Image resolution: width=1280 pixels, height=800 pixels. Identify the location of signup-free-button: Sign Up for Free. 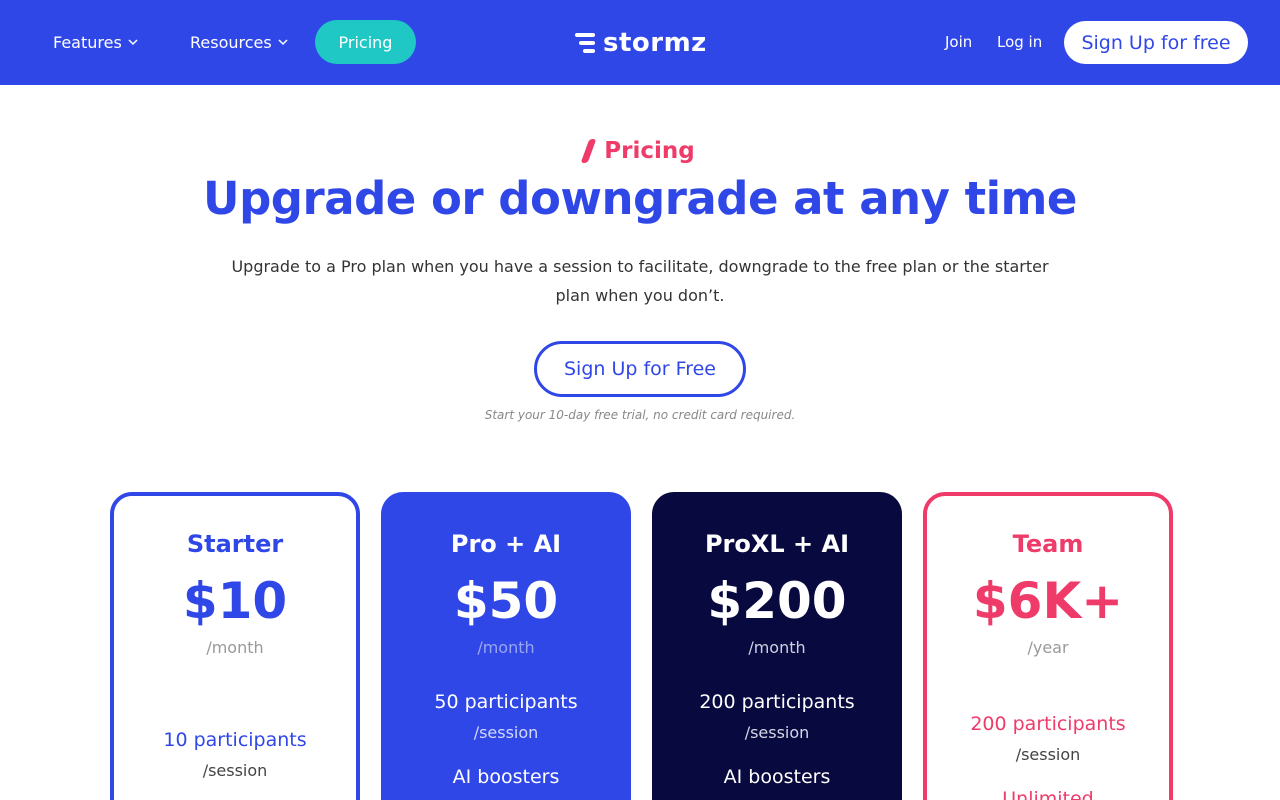
(640, 369).